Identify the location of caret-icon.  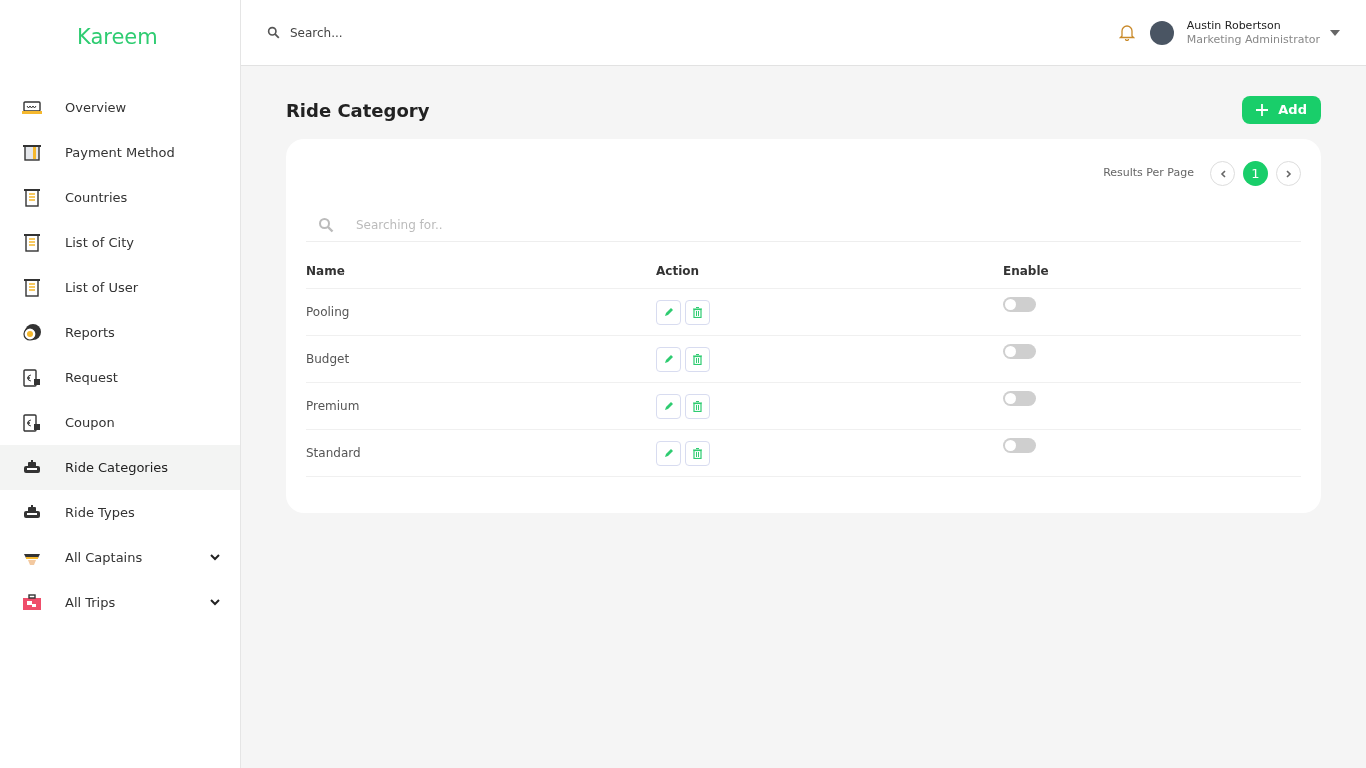
(1335, 32).